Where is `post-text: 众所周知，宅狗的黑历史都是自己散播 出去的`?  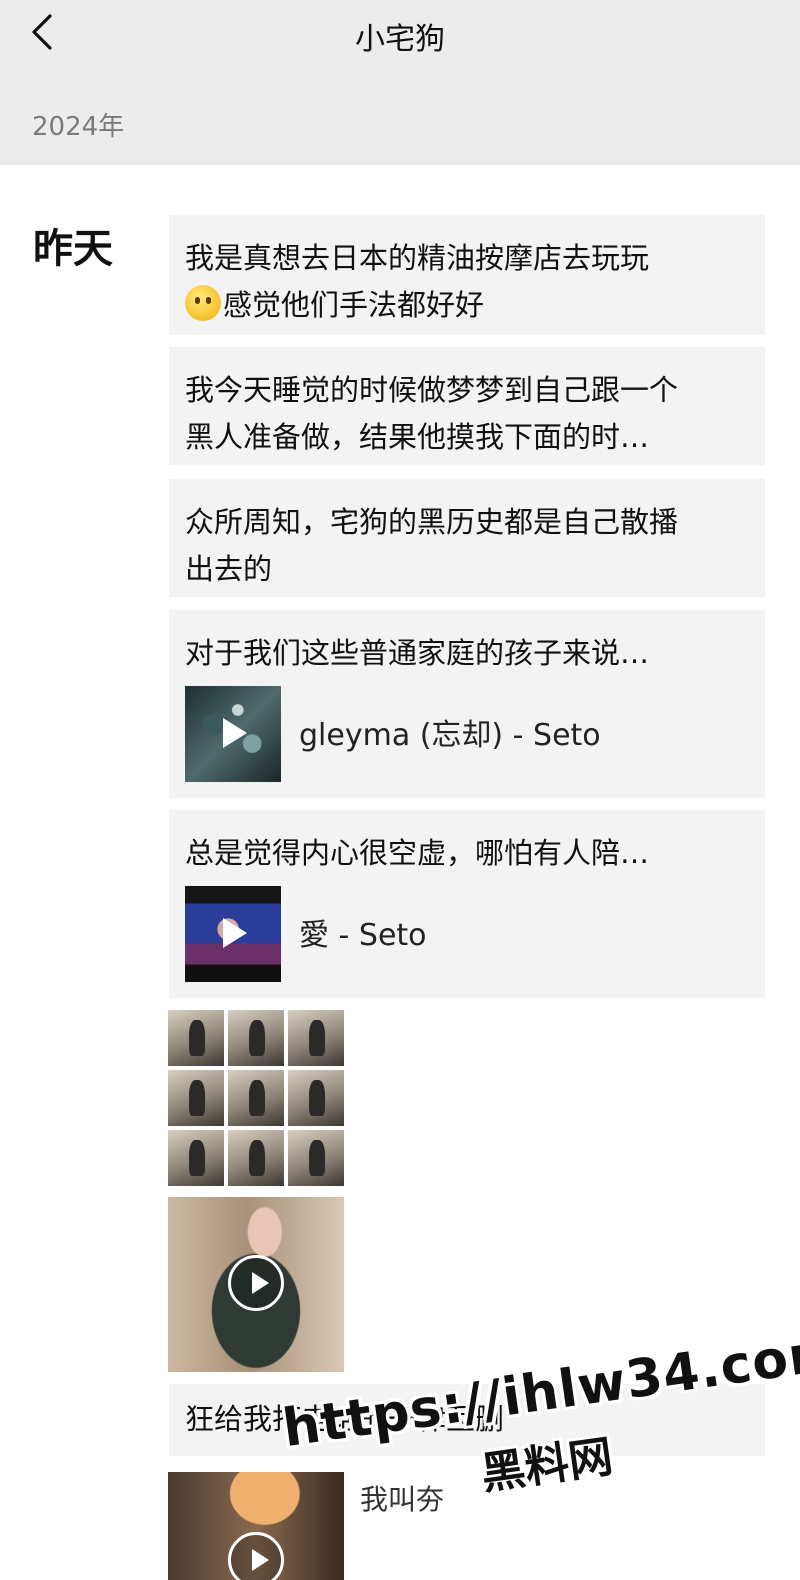 post-text: 众所周知，宅狗的黑历史都是自己散播 出去的 is located at coordinates (432, 545).